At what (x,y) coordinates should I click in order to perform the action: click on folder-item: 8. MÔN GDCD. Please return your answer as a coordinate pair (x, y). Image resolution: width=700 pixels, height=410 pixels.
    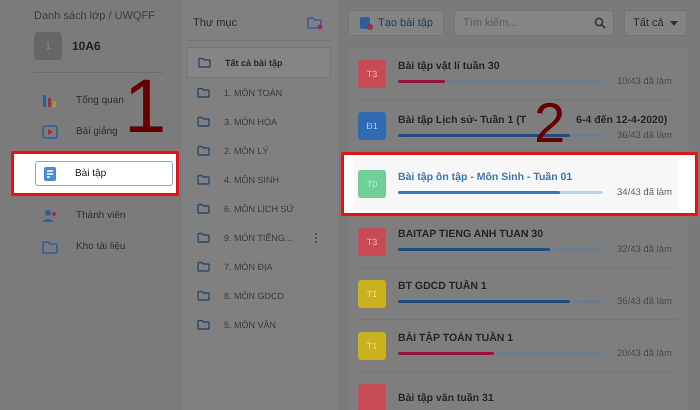
    Looking at the image, I should click on (259, 295).